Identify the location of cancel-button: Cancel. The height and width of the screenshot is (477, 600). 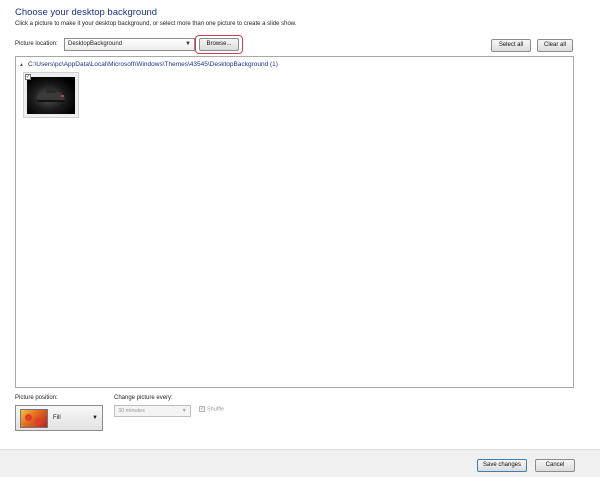
(555, 465).